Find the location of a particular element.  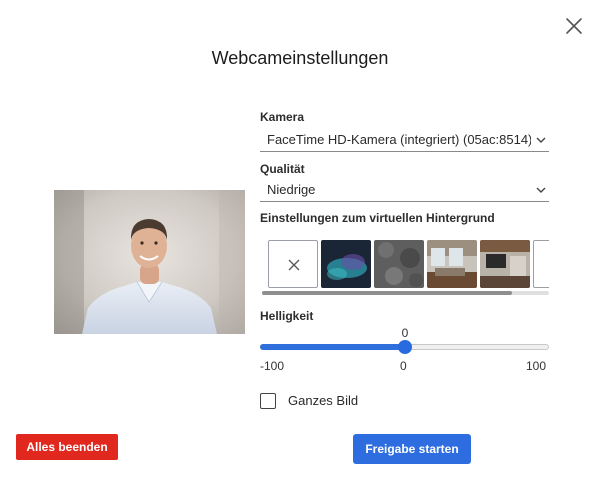

interior-background-thumbnail is located at coordinates (505, 264).